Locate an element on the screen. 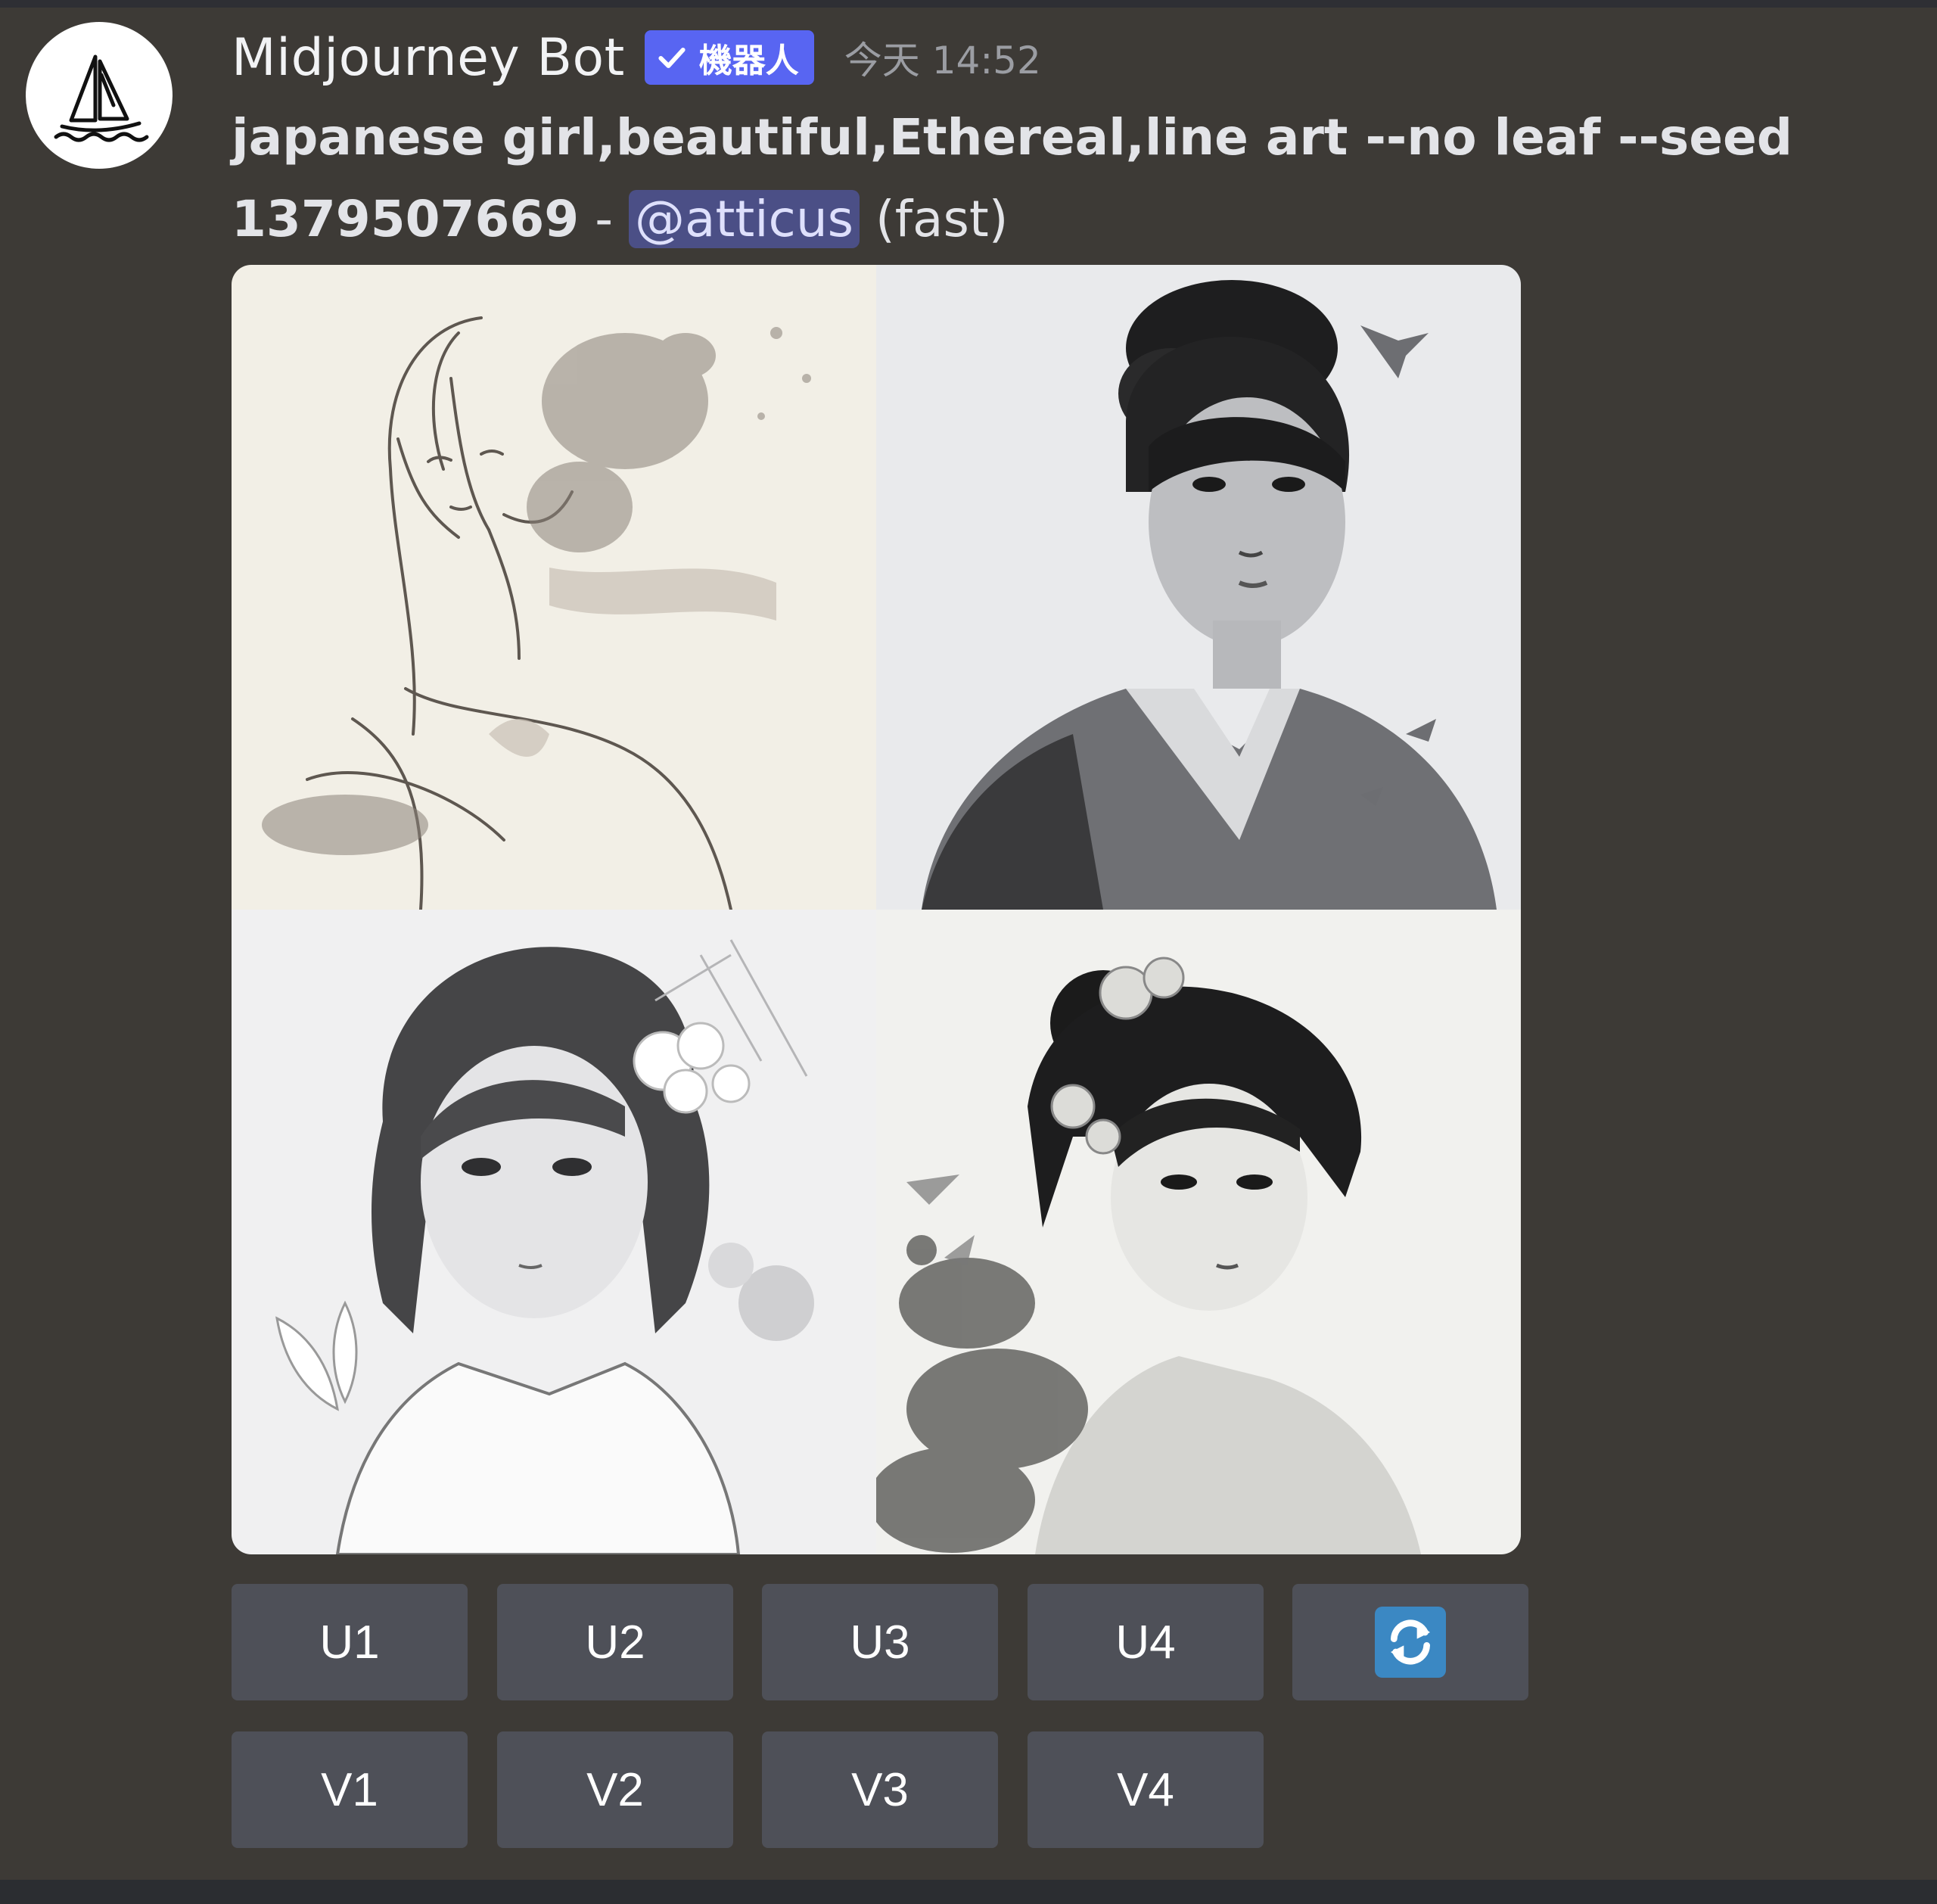 This screenshot has height=1904, width=1937. user-mention: @atticus is located at coordinates (744, 219).